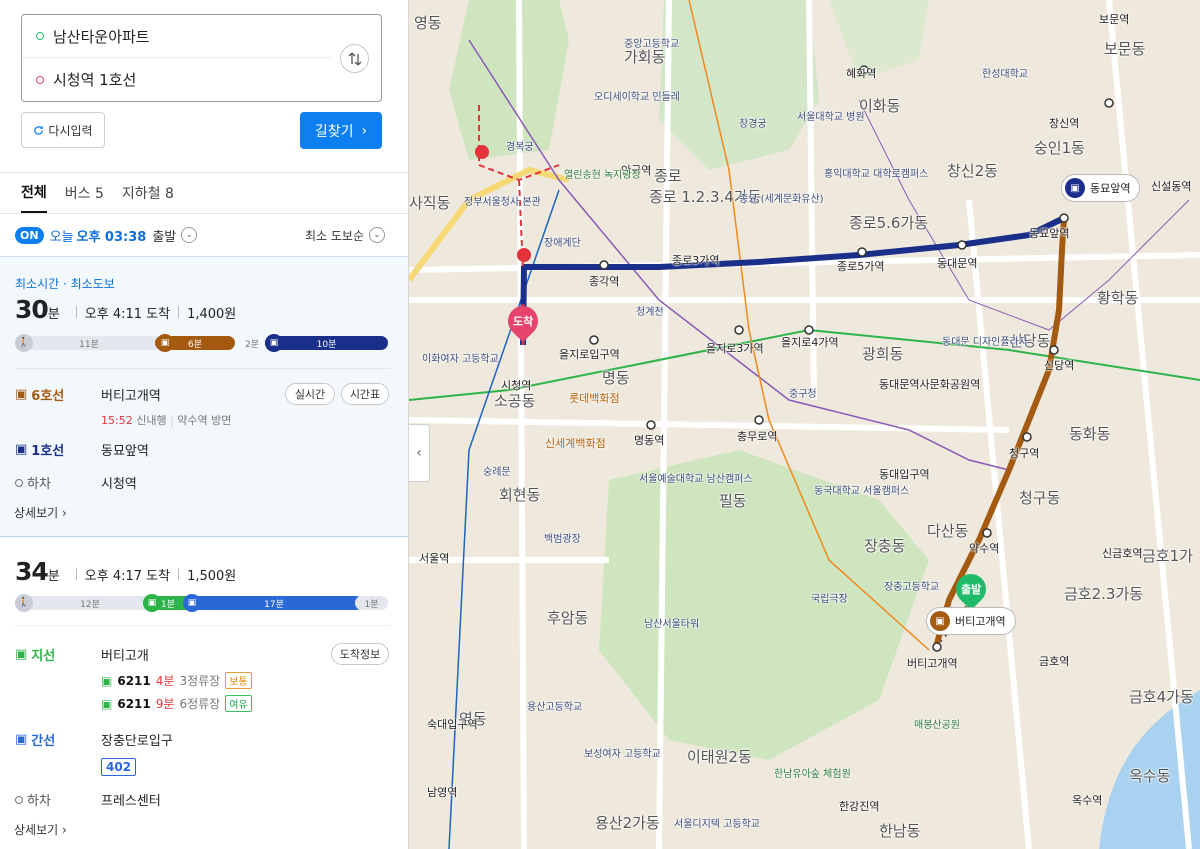 The width and height of the screenshot is (1200, 849). I want to click on bus-arrival-row: ▣ 6211 4분 3정류장 보통, so click(176, 680).